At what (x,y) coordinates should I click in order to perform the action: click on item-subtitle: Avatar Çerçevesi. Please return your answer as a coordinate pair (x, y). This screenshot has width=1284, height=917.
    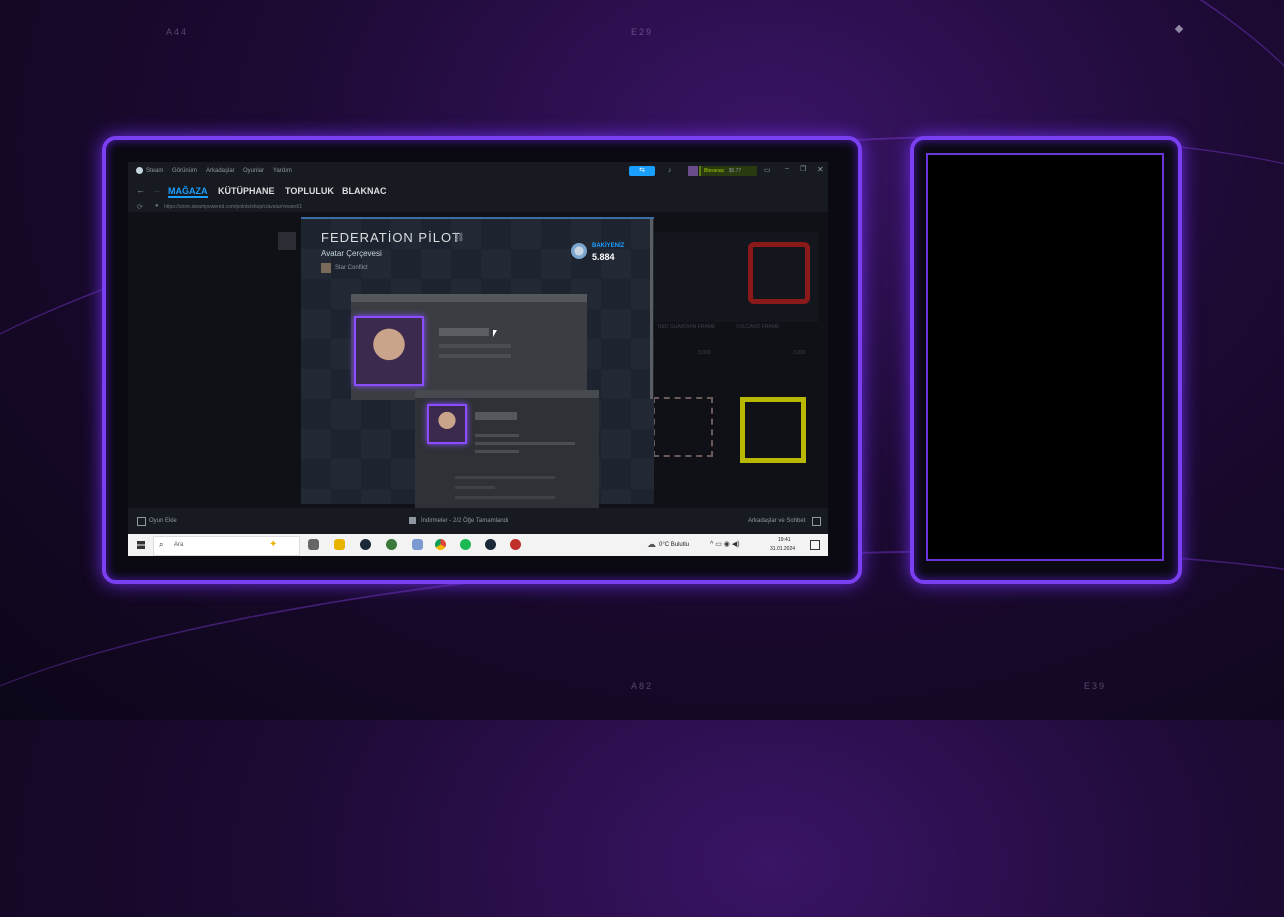
    Looking at the image, I should click on (351, 253).